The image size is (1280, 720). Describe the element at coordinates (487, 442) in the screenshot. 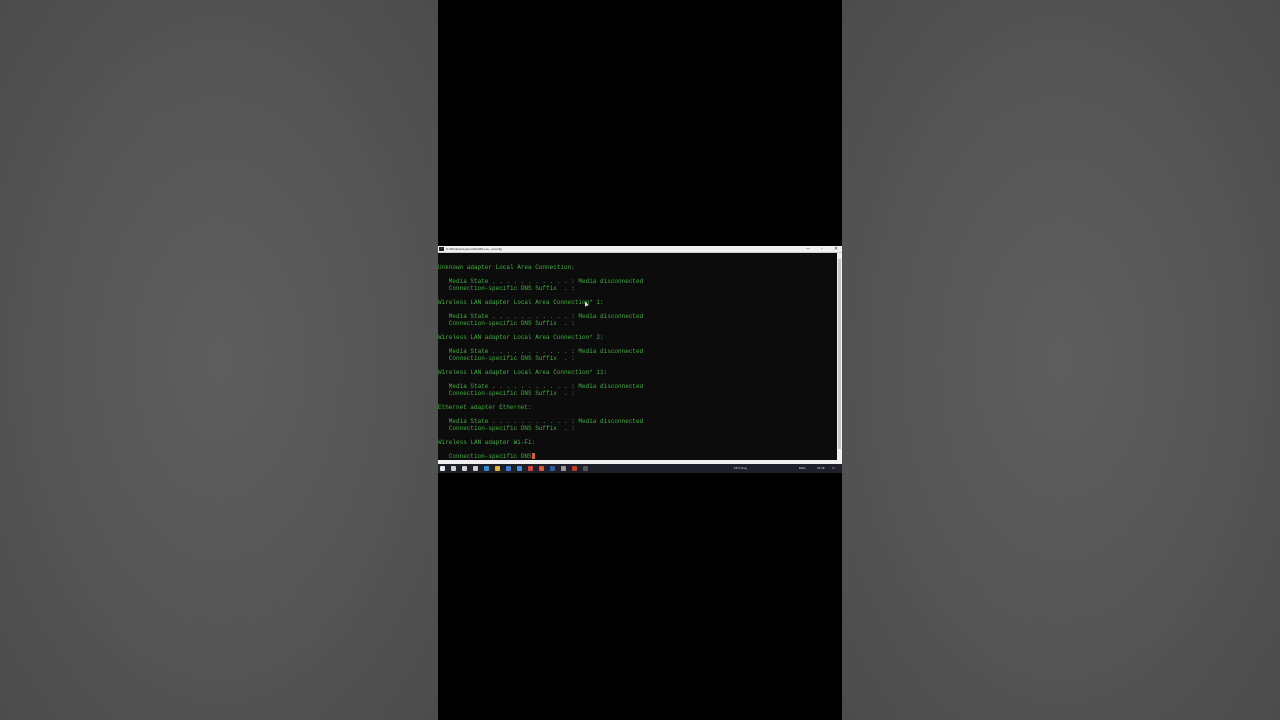

I see `console-line: Wireless LAN adapter Wi-Fi:` at that location.